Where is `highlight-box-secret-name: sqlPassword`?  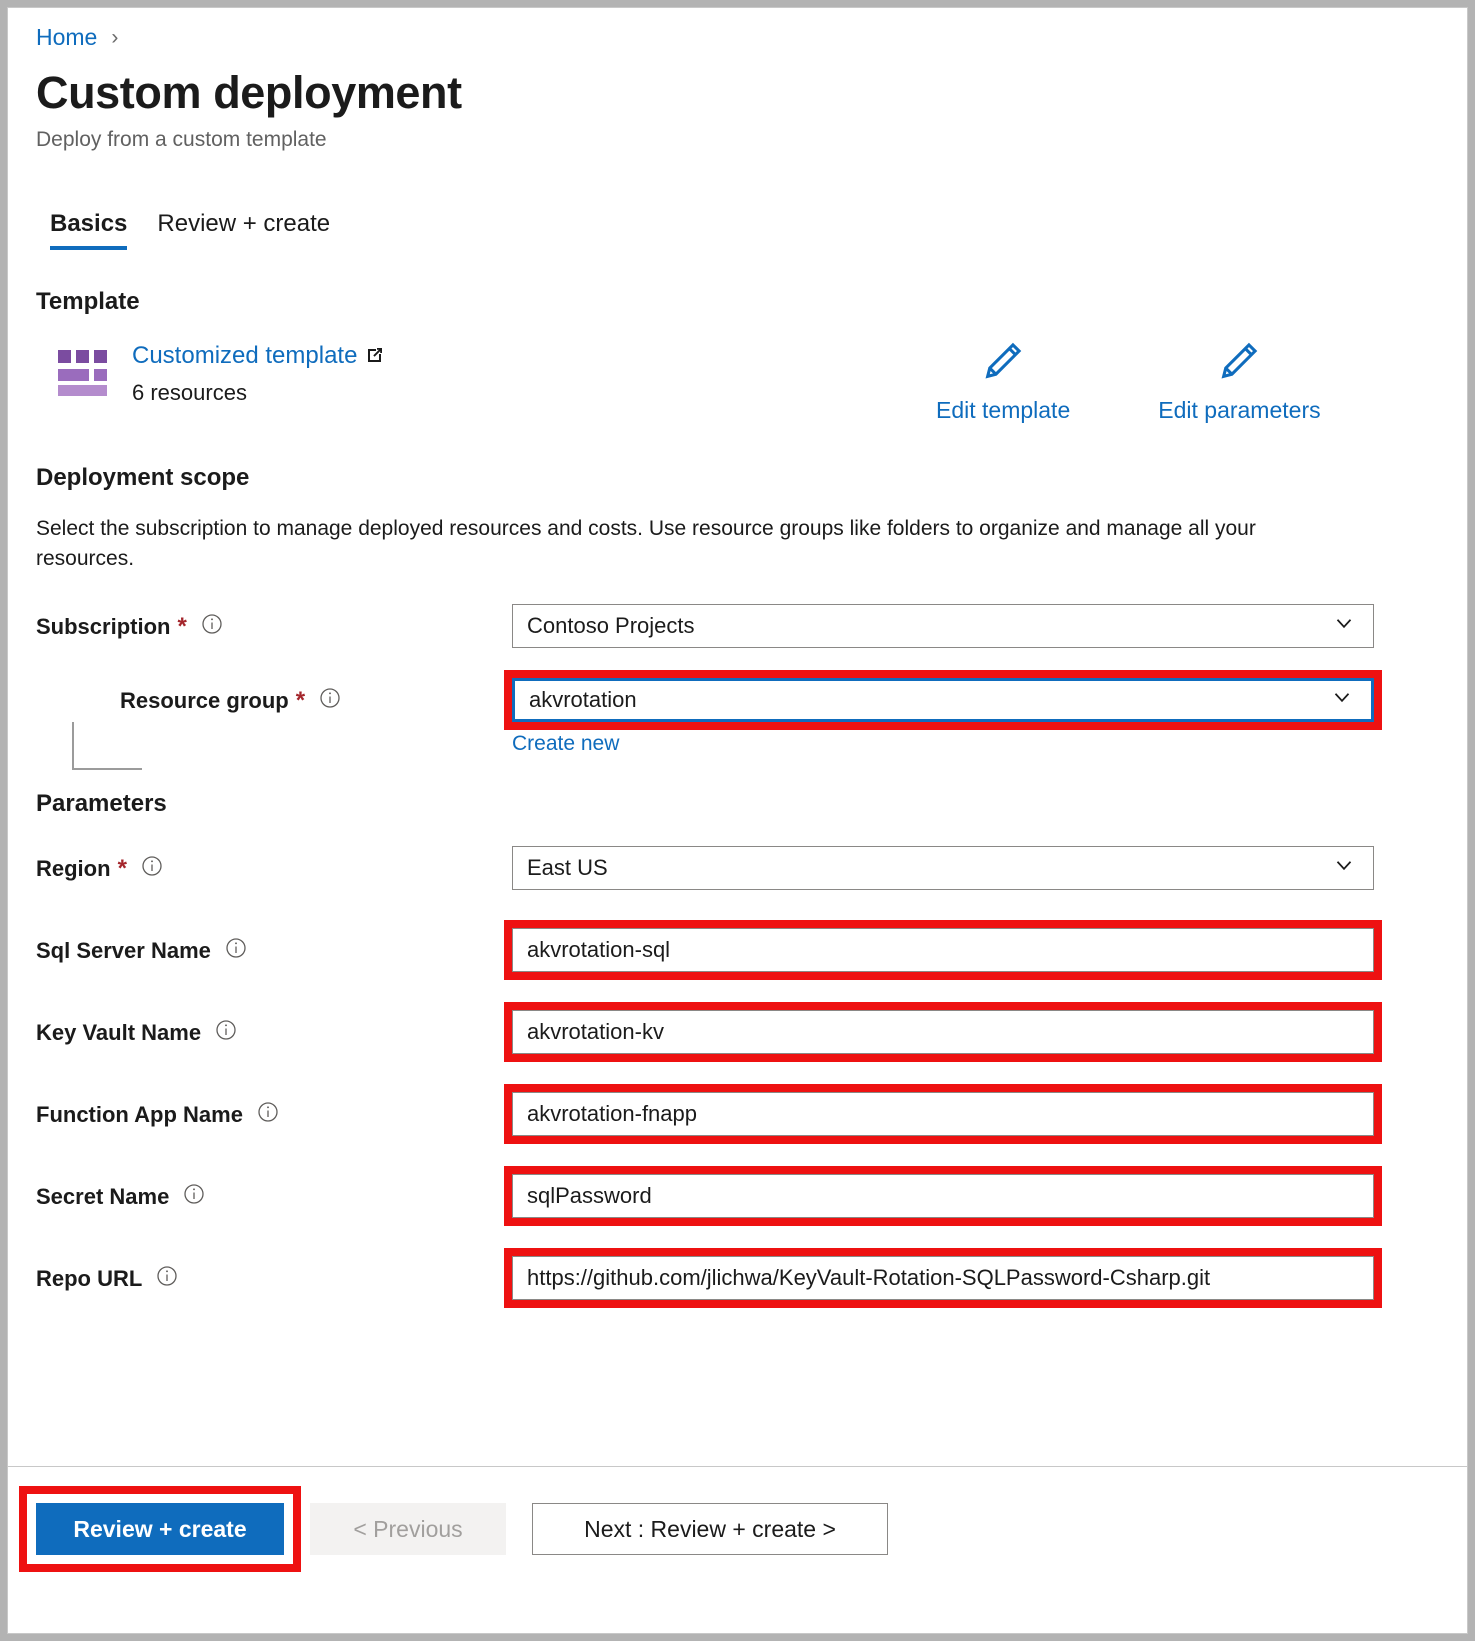 highlight-box-secret-name: sqlPassword is located at coordinates (943, 1195).